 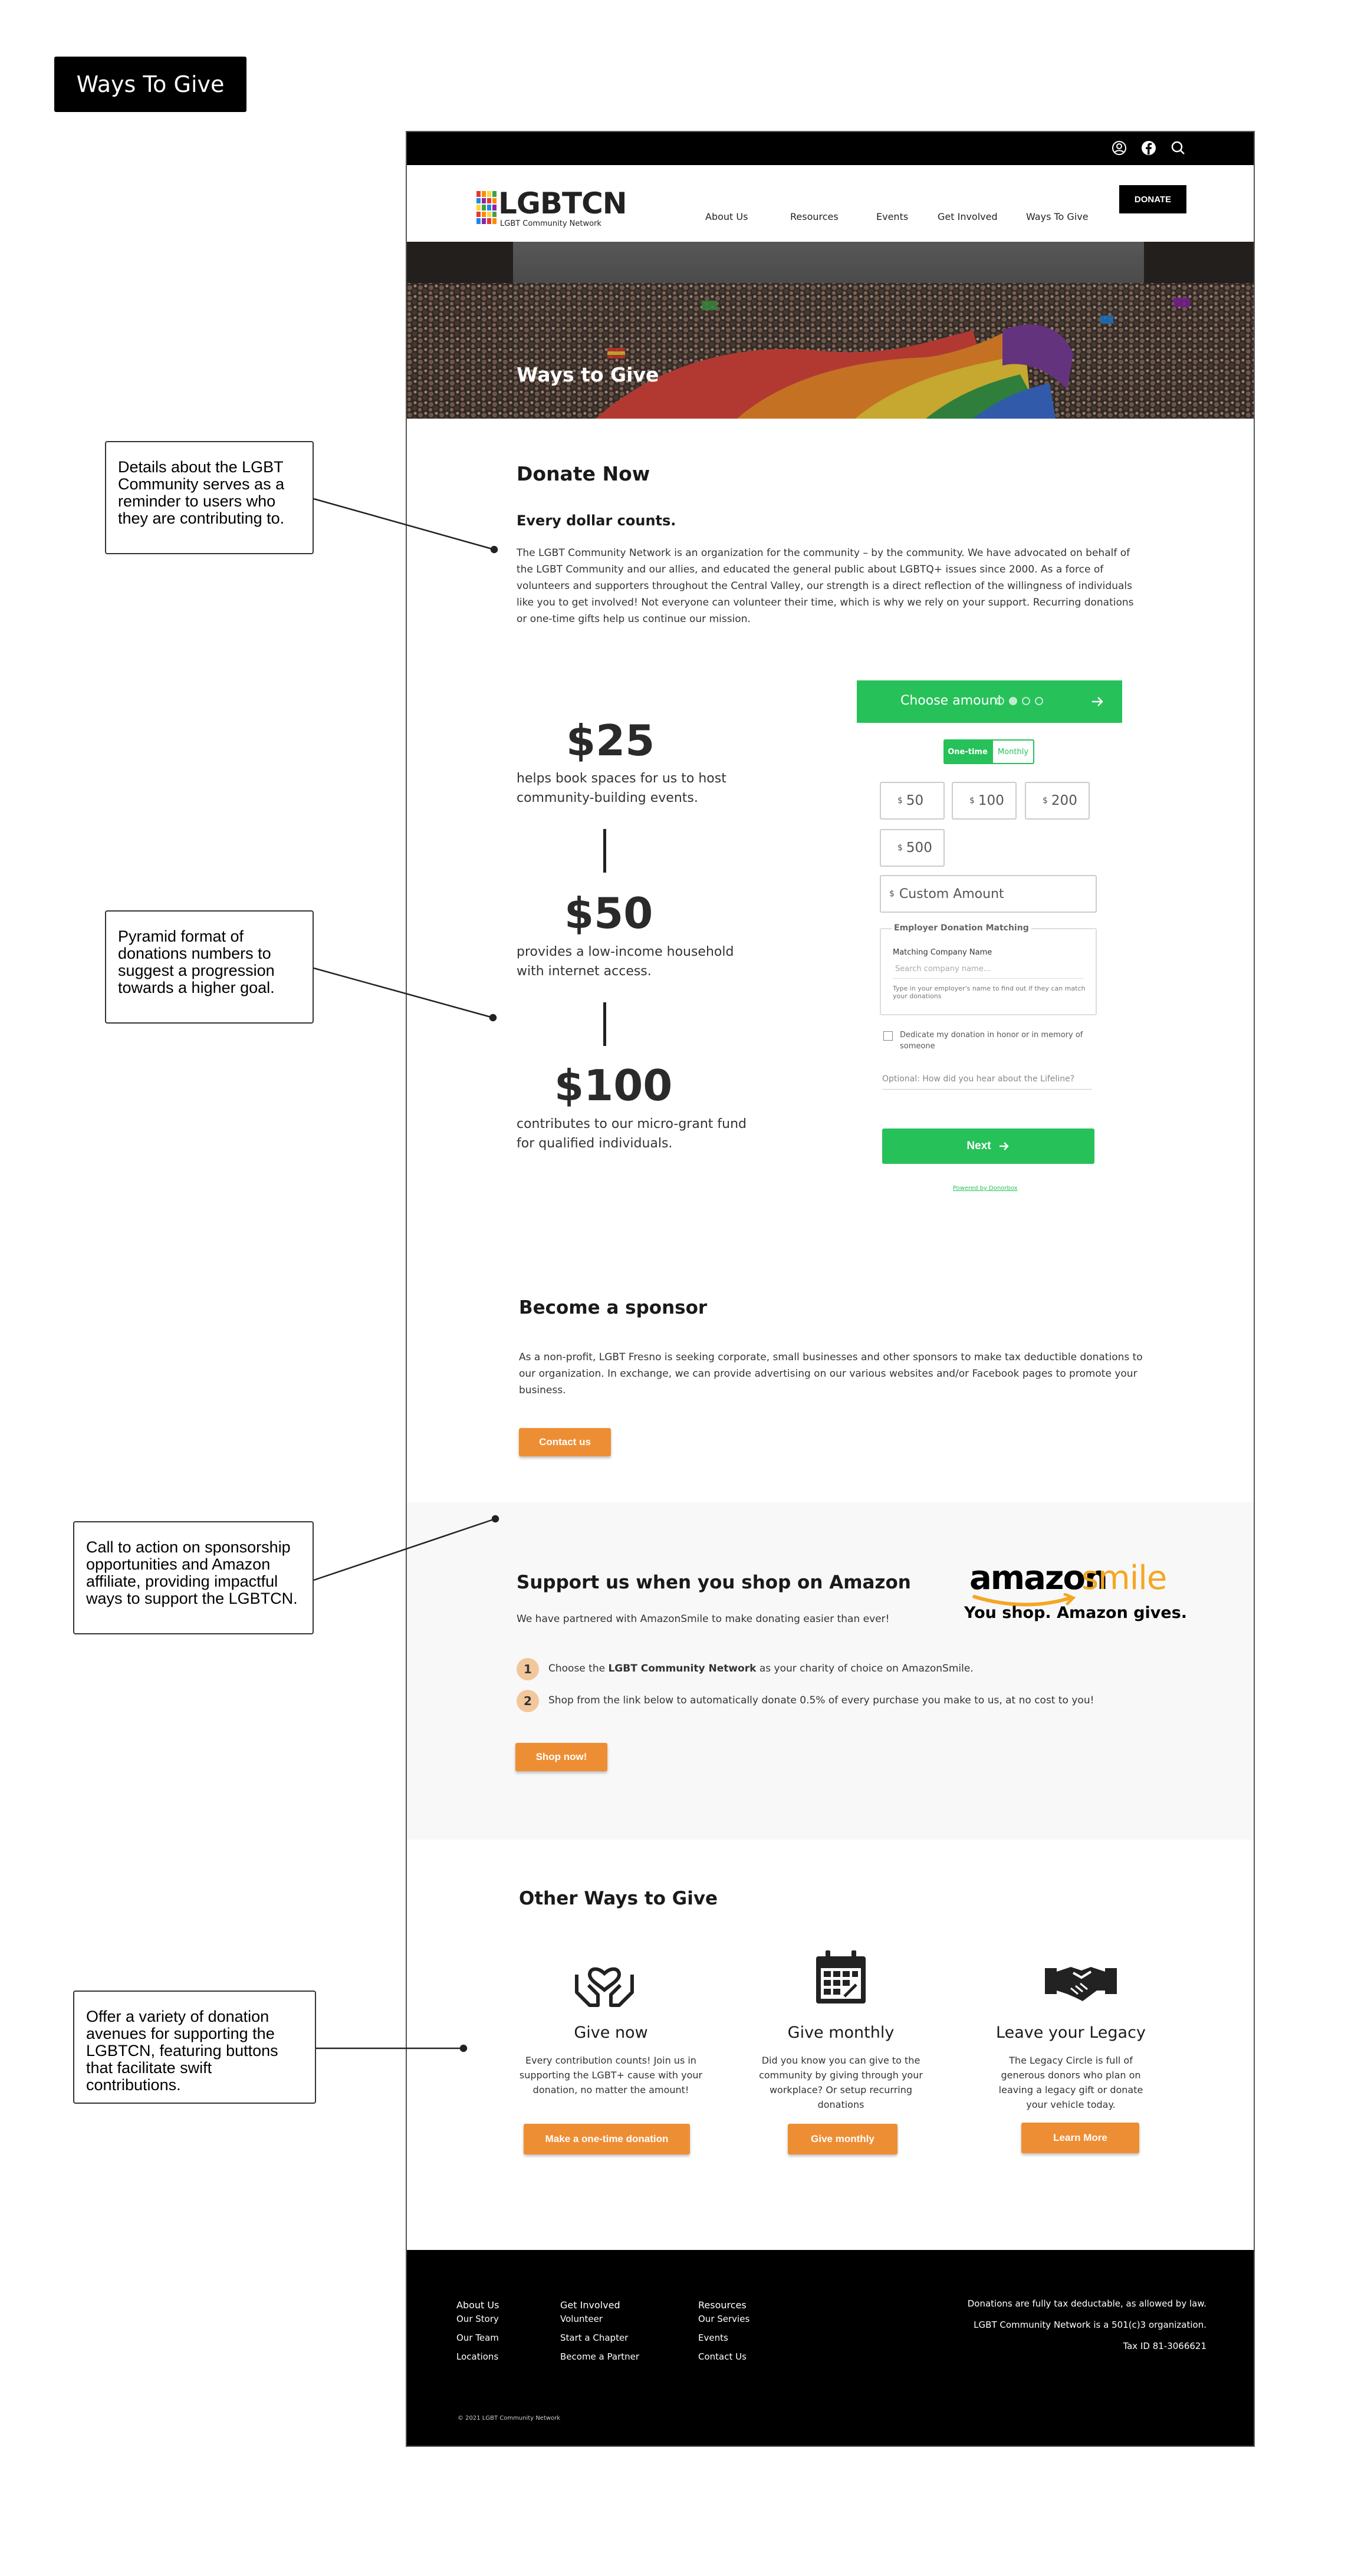 What do you see at coordinates (991, 801) in the screenshot?
I see `amount-option-value: 100` at bounding box center [991, 801].